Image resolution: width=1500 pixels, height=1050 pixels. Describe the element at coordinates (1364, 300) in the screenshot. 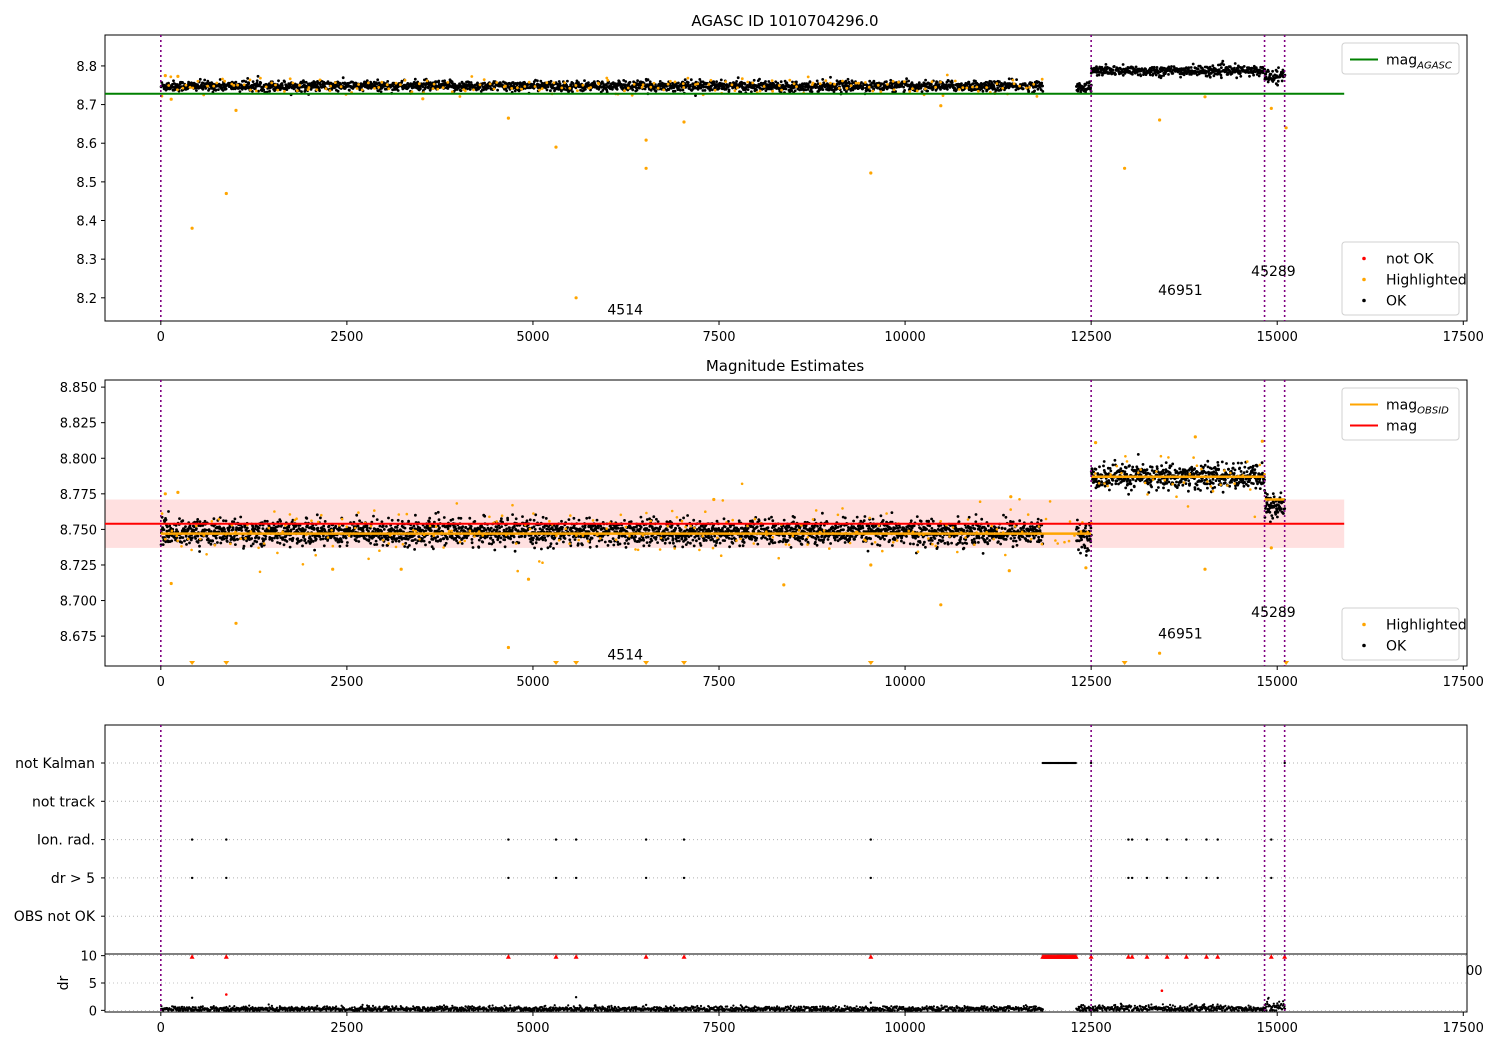

I see `legend-dot-swatch` at that location.